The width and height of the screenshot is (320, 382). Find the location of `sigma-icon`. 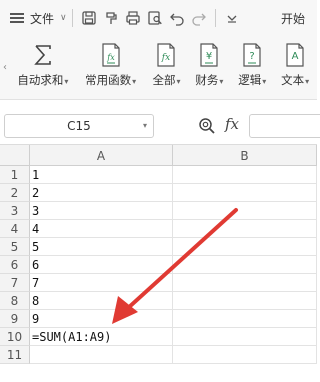

sigma-icon is located at coordinates (43, 55).